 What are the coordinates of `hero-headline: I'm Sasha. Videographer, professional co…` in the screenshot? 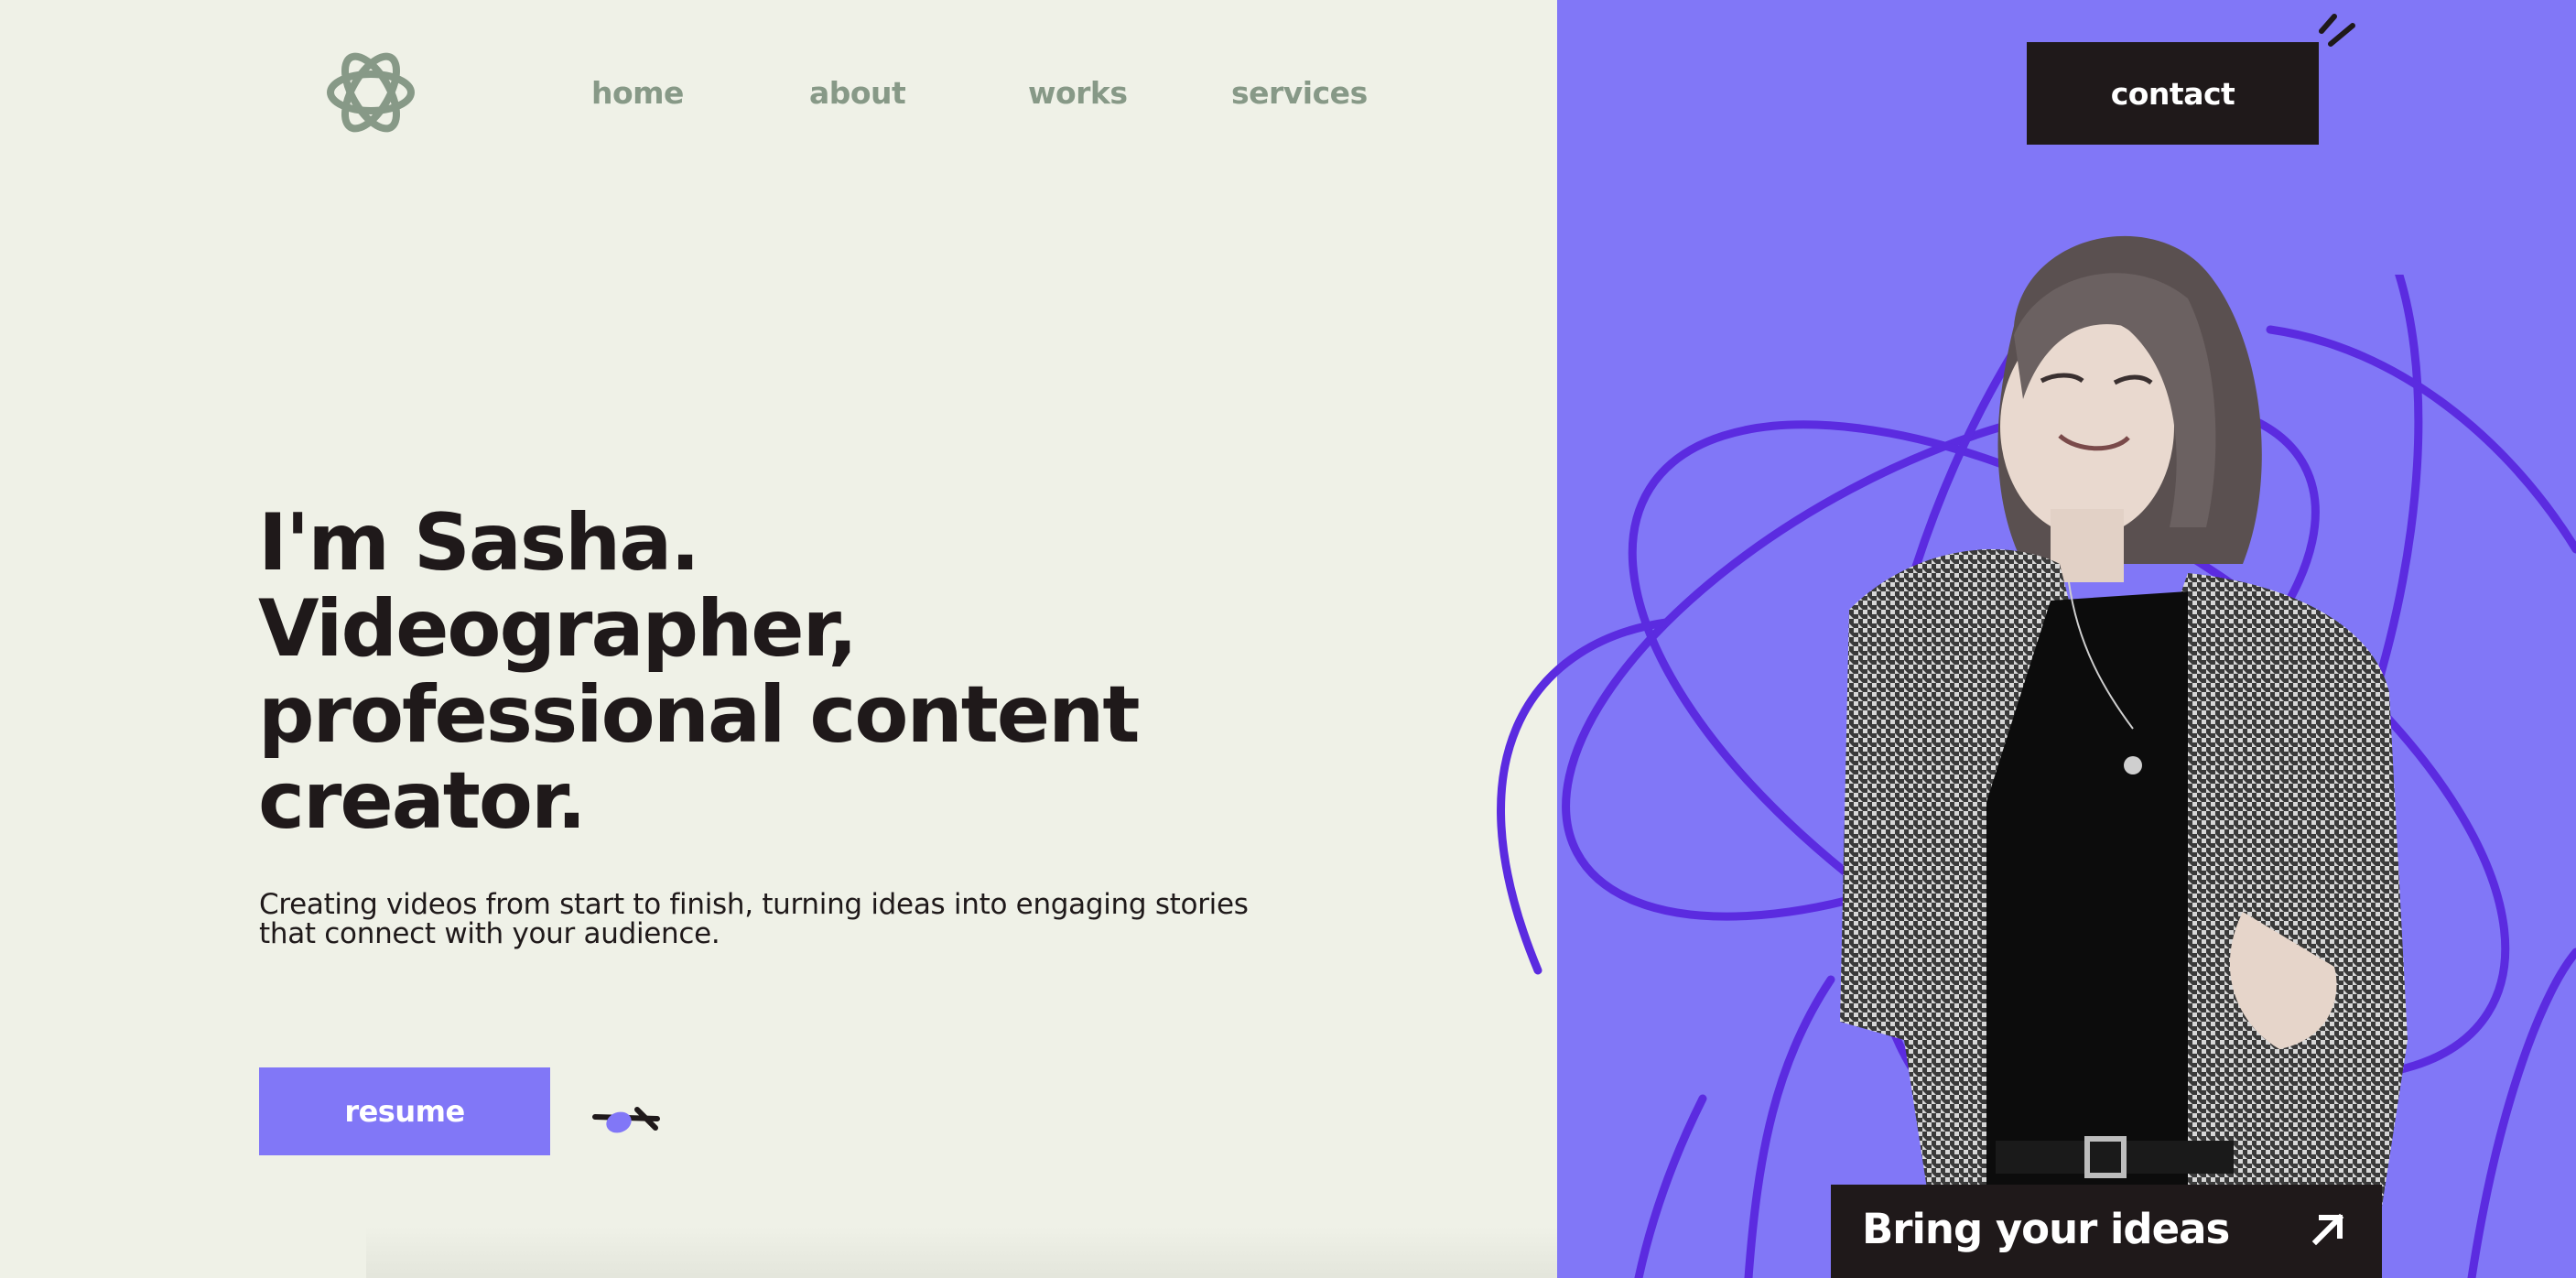 It's located at (853, 672).